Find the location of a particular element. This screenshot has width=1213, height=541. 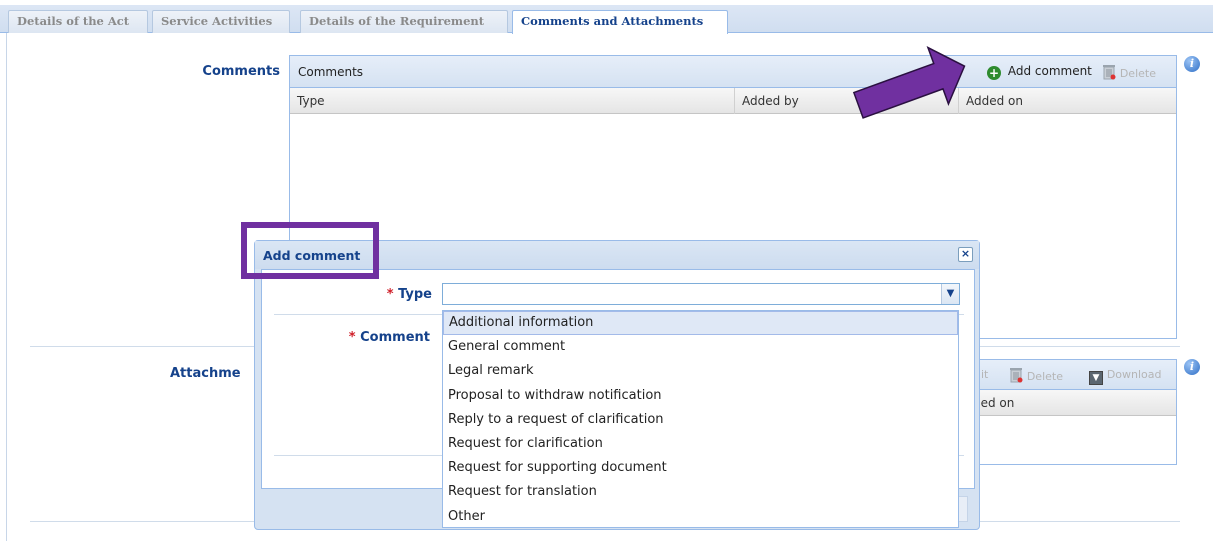

column-header-added-on: ded on is located at coordinates (1064, 403).